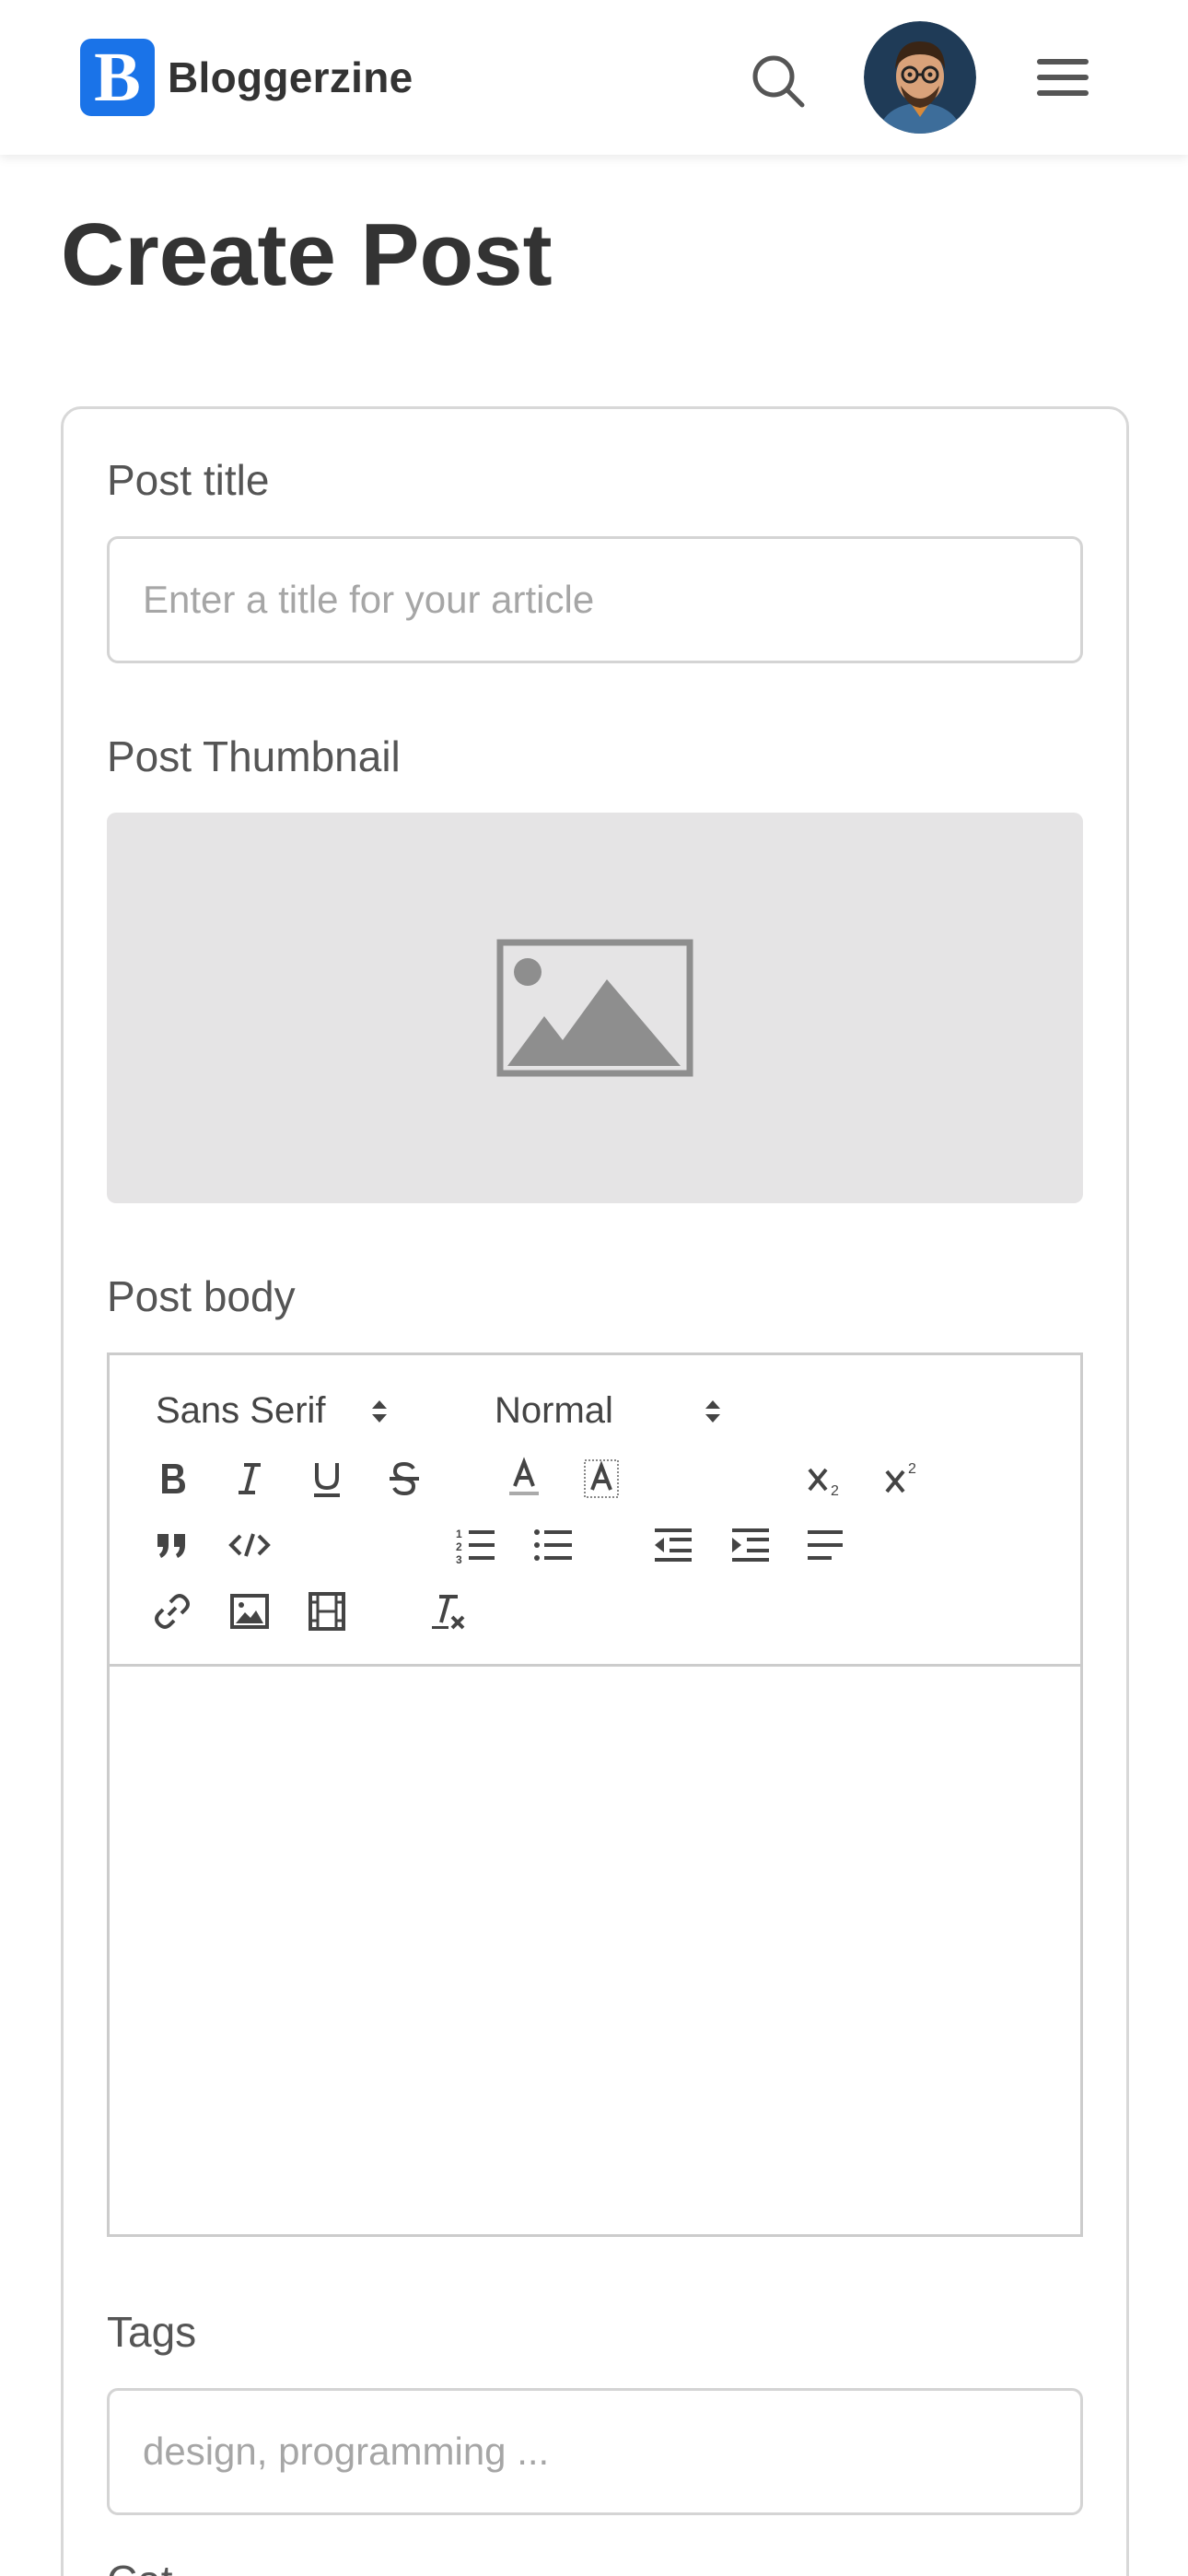 The width and height of the screenshot is (1188, 2576). What do you see at coordinates (554, 1410) in the screenshot?
I see `font-size-value: Normal` at bounding box center [554, 1410].